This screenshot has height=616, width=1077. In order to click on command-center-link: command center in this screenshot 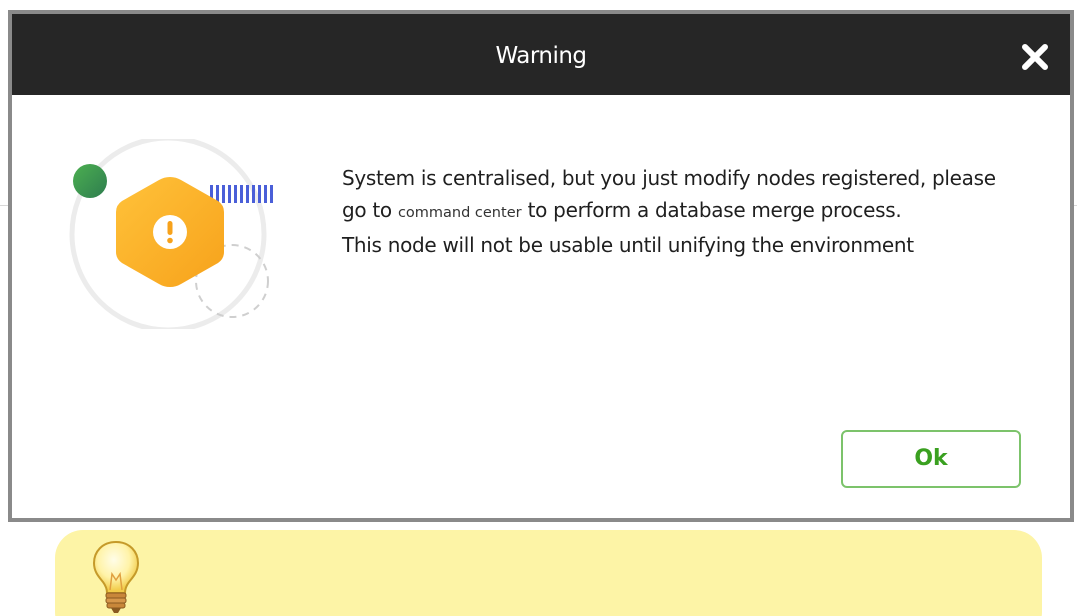, I will do `click(460, 213)`.